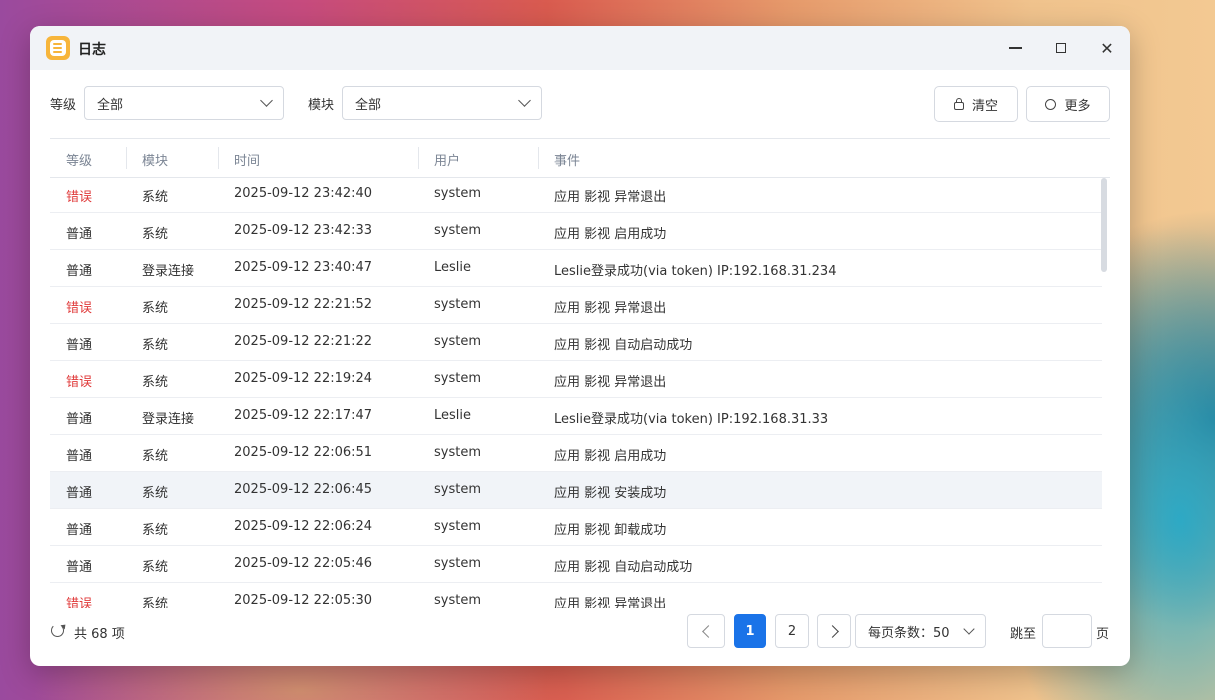 Image resolution: width=1215 pixels, height=700 pixels. I want to click on column-header-time: 时间, so click(247, 159).